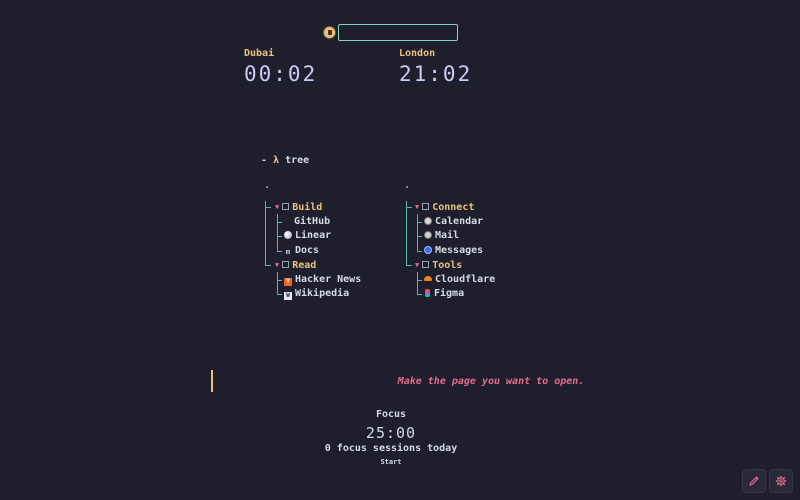  What do you see at coordinates (428, 278) in the screenshot?
I see `cloudflare-icon` at bounding box center [428, 278].